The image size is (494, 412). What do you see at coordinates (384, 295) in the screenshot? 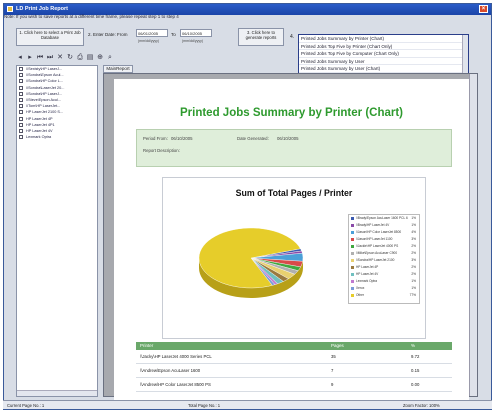
I see `legend-entry: Other 77%` at bounding box center [384, 295].